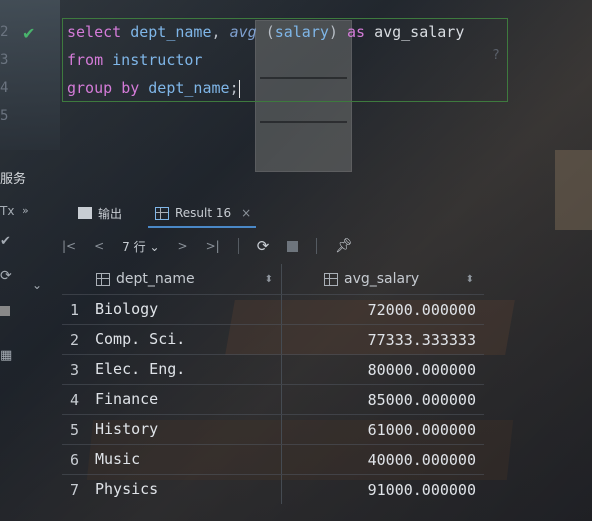 Image resolution: width=592 pixels, height=521 pixels. I want to click on identifier: salary, so click(301, 32).